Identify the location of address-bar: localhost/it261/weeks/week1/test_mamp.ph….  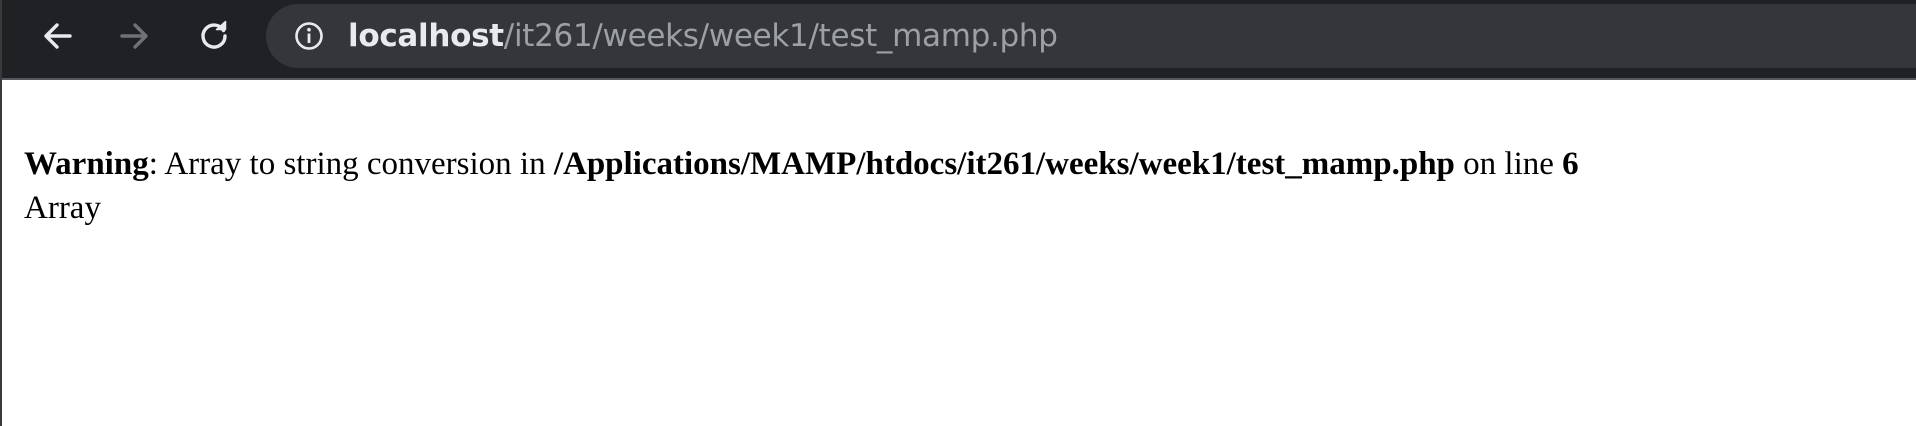
(1091, 36).